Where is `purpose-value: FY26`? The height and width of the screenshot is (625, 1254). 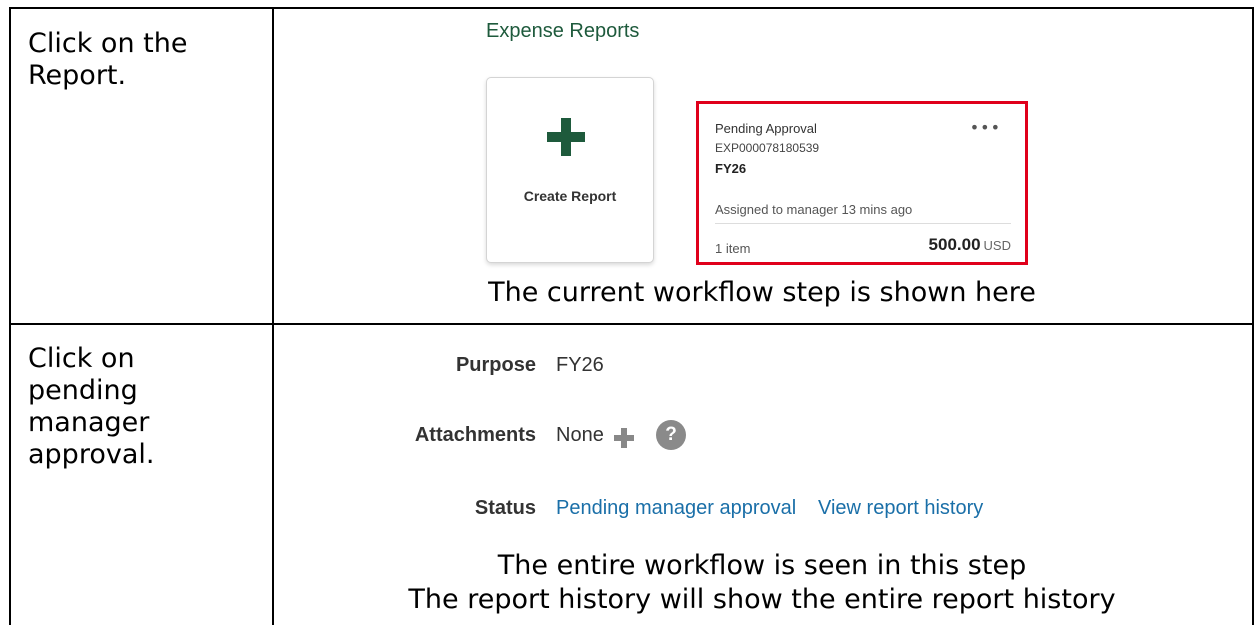 purpose-value: FY26 is located at coordinates (580, 365).